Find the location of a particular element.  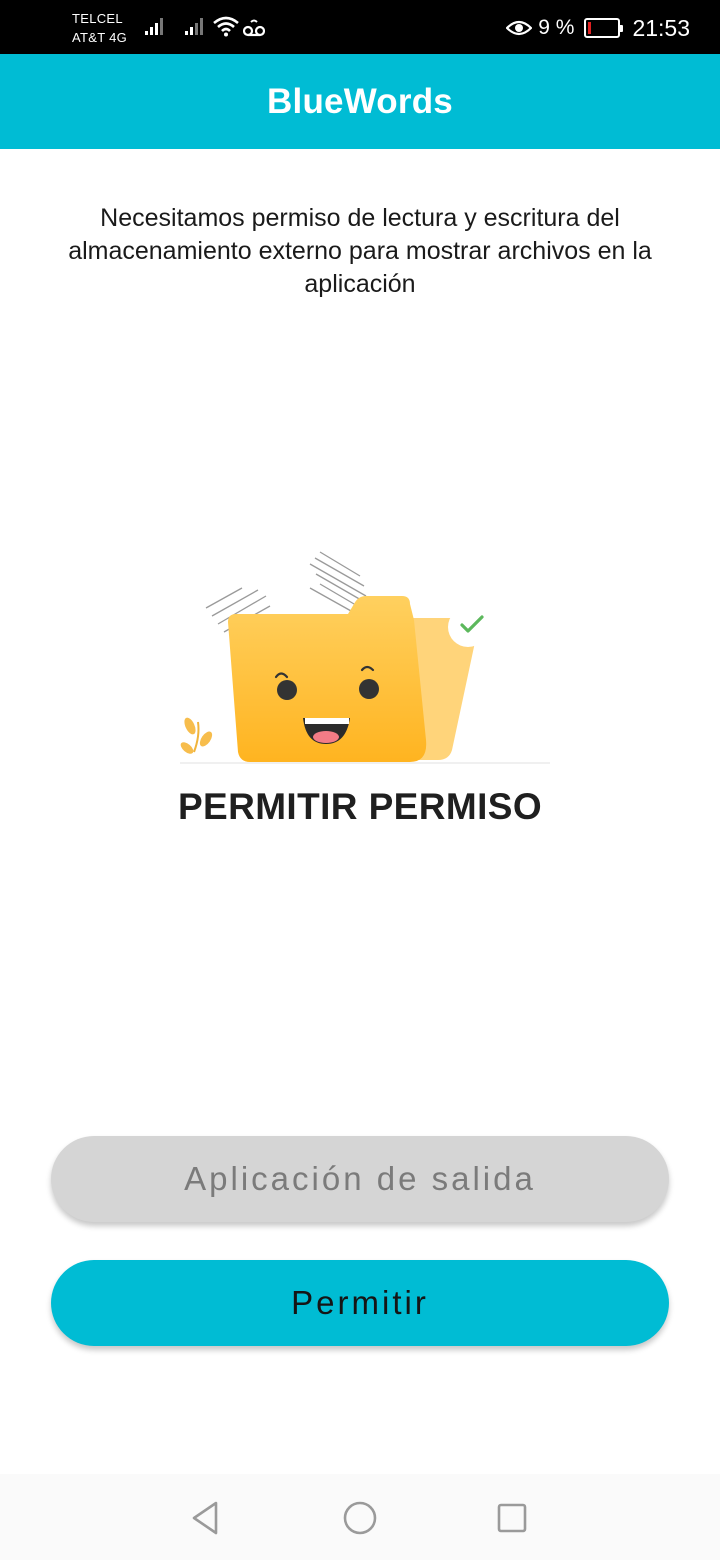

clock: 21:53 is located at coordinates (661, 27).